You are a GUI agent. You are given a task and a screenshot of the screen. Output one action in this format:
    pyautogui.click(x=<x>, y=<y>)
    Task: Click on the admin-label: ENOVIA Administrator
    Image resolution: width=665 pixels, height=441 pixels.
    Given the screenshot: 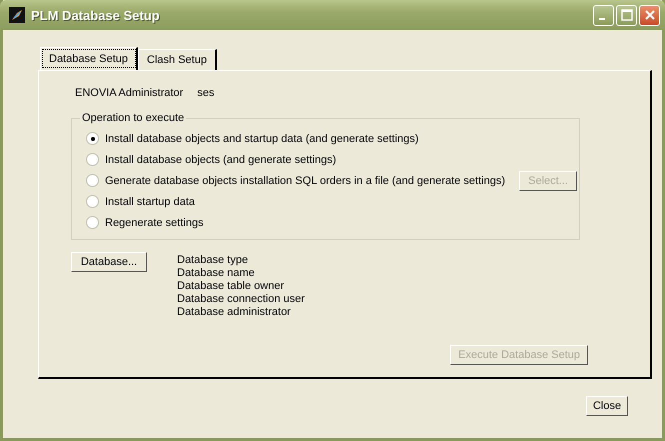 What is the action you would take?
    pyautogui.click(x=129, y=93)
    